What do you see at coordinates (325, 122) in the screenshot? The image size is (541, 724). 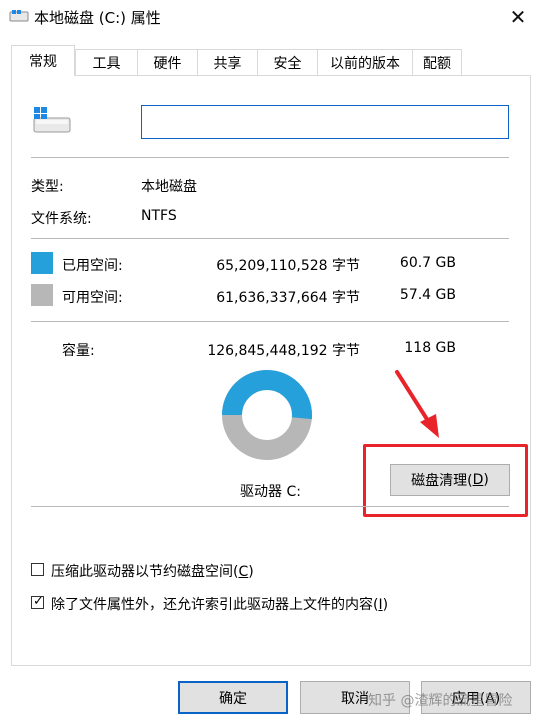 I see `drive-name-input` at bounding box center [325, 122].